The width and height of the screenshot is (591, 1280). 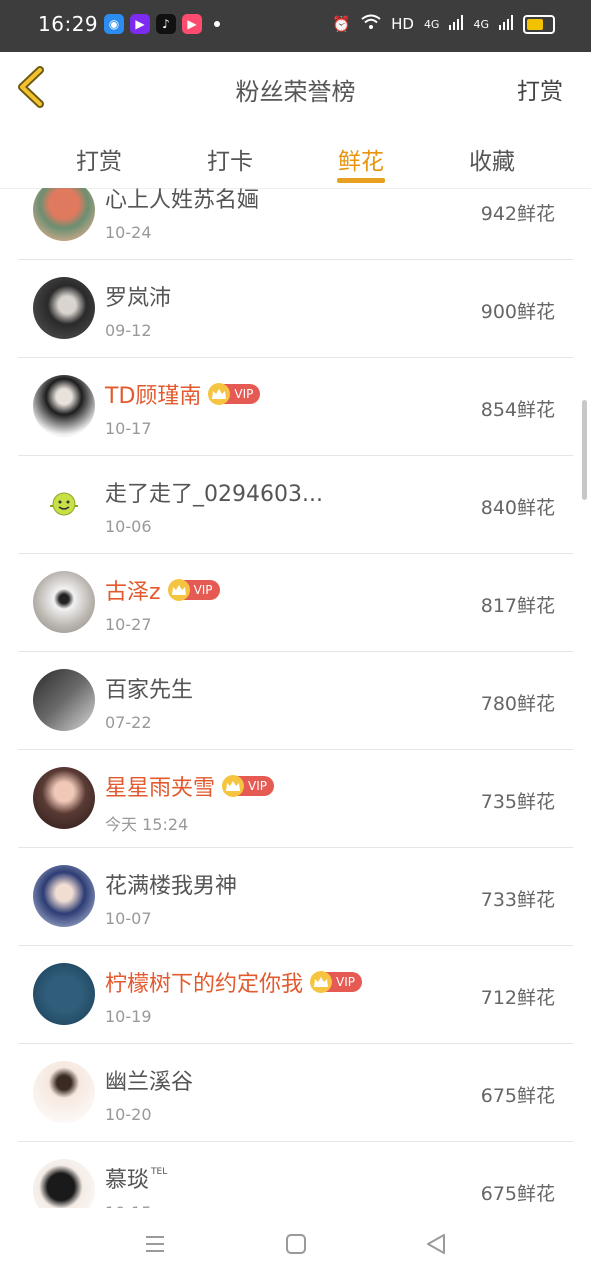 I want to click on user-date: 10-06, so click(x=128, y=526).